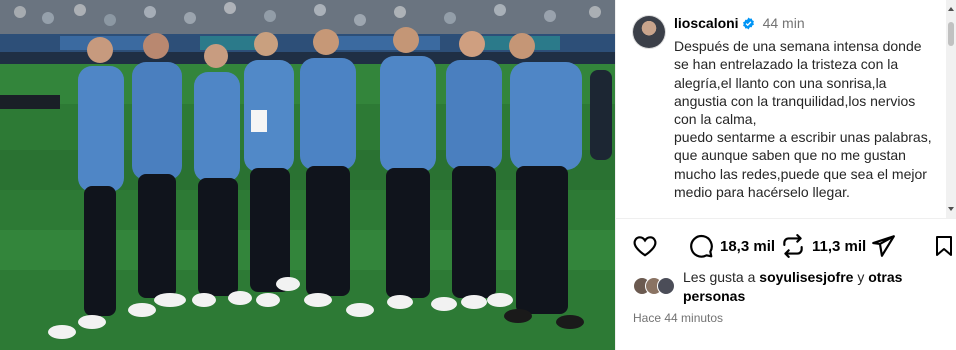 This screenshot has height=350, width=956. I want to click on action-bar: 18,3 mil 11,3 mil, so click(791, 246).